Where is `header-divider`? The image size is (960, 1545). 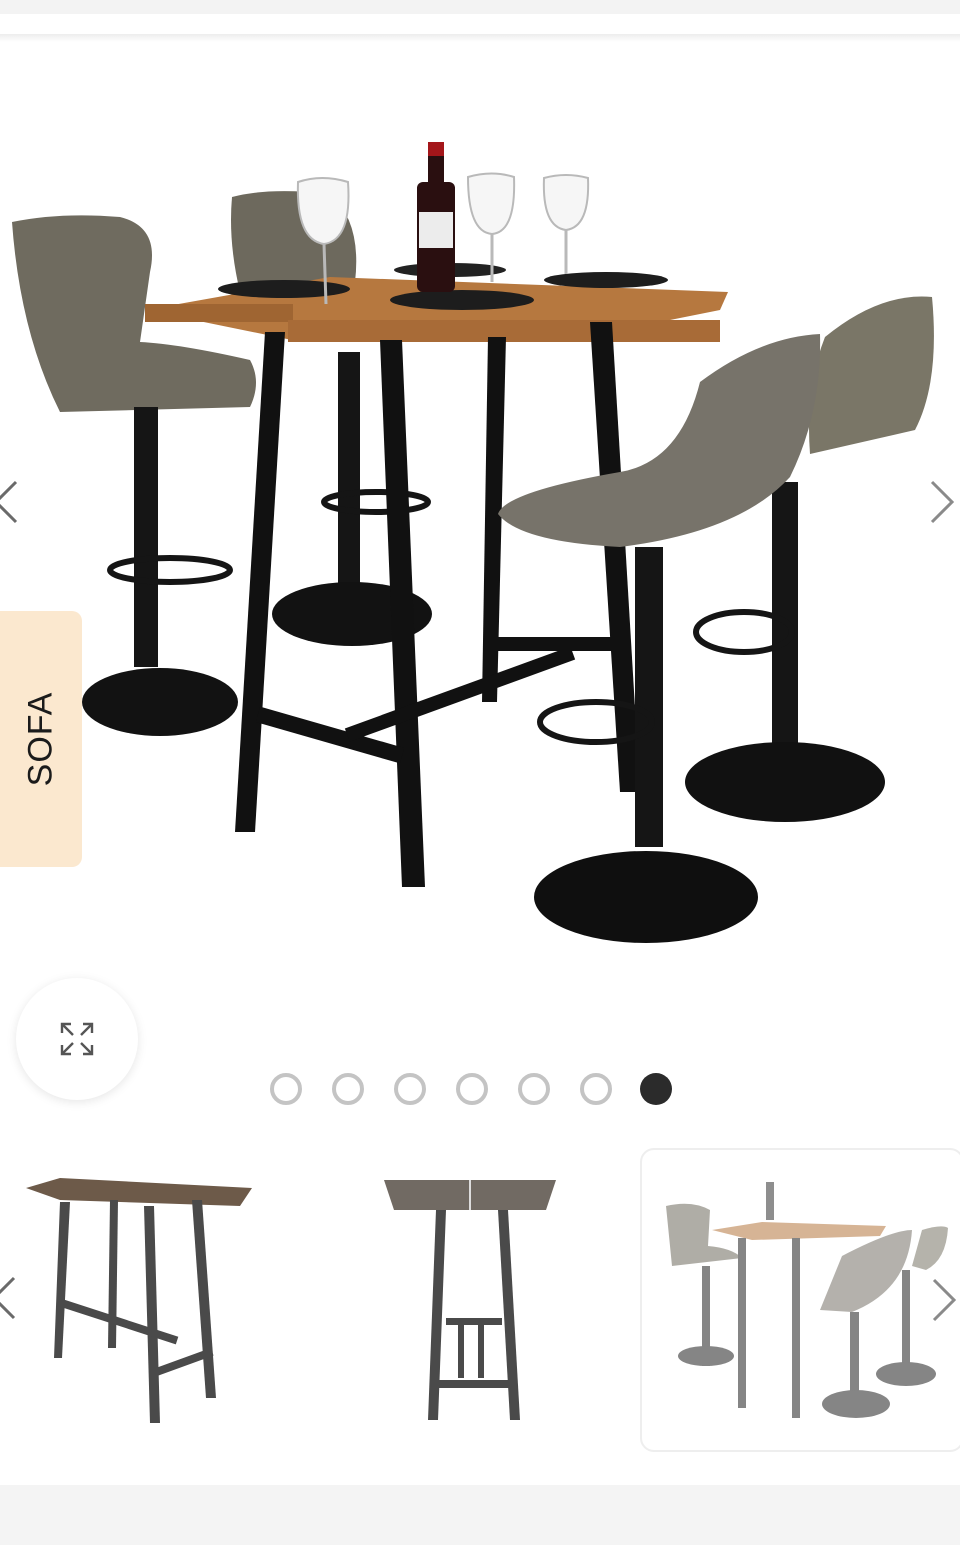 header-divider is located at coordinates (480, 38).